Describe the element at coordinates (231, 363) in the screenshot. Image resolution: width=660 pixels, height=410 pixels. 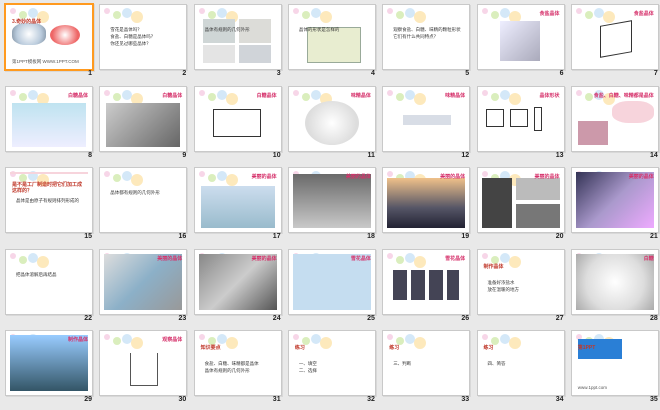
I see `slide-bullet: 食盐、白糖、味精都是晶体` at that location.